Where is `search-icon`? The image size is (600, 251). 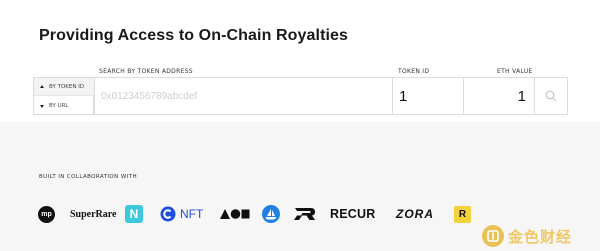
search-icon is located at coordinates (551, 96).